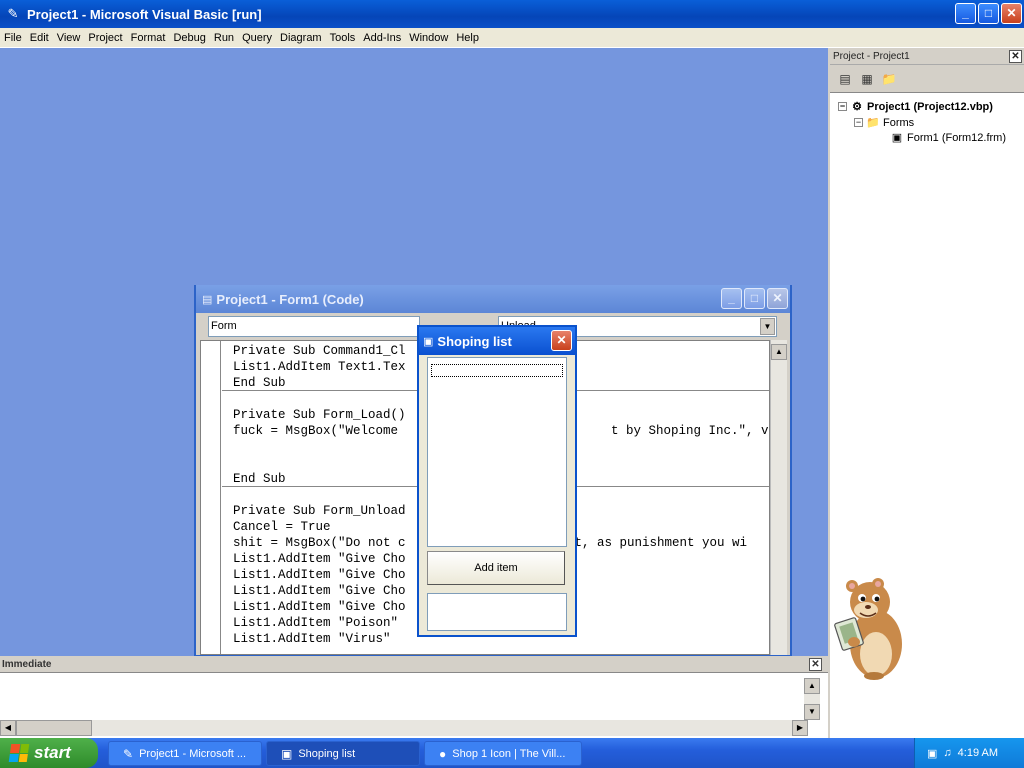  Describe the element at coordinates (1011, 13) in the screenshot. I see `close-button: ✕` at that location.